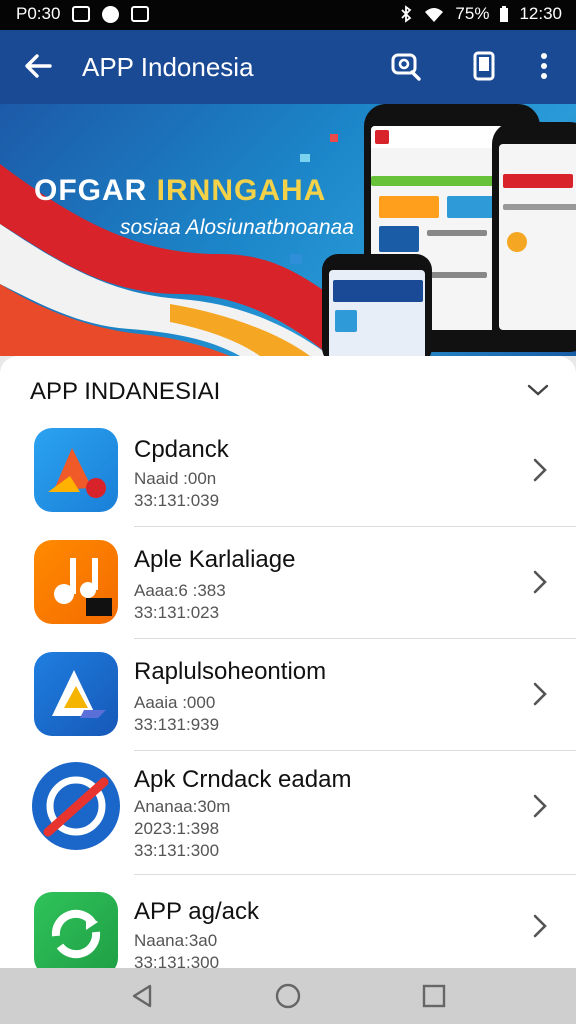 The height and width of the screenshot is (1024, 576). What do you see at coordinates (76, 470) in the screenshot?
I see `app-icon-cpdanck` at bounding box center [76, 470].